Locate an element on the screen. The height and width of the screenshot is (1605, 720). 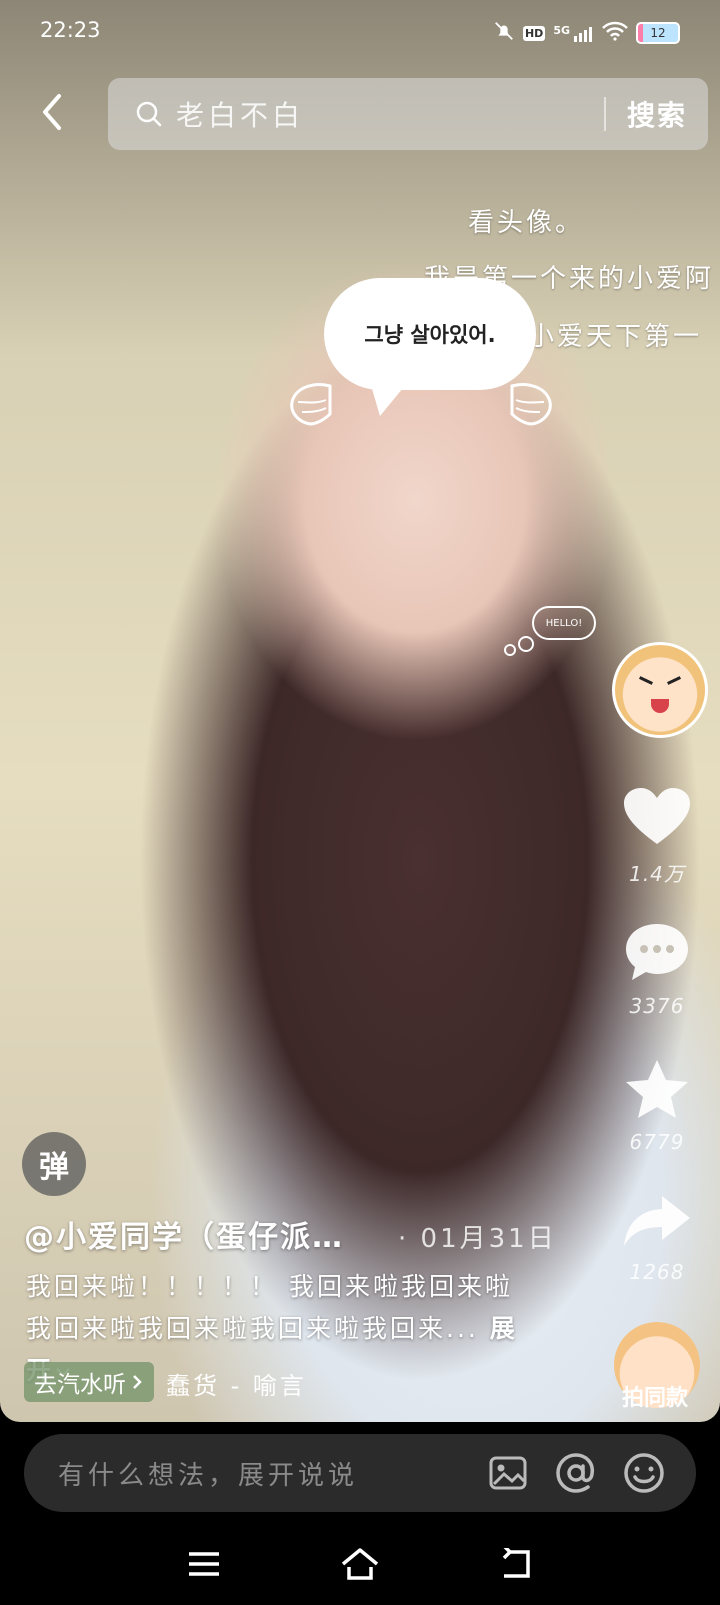
song-title: 蠢货 - 喻言 is located at coordinates (236, 1383).